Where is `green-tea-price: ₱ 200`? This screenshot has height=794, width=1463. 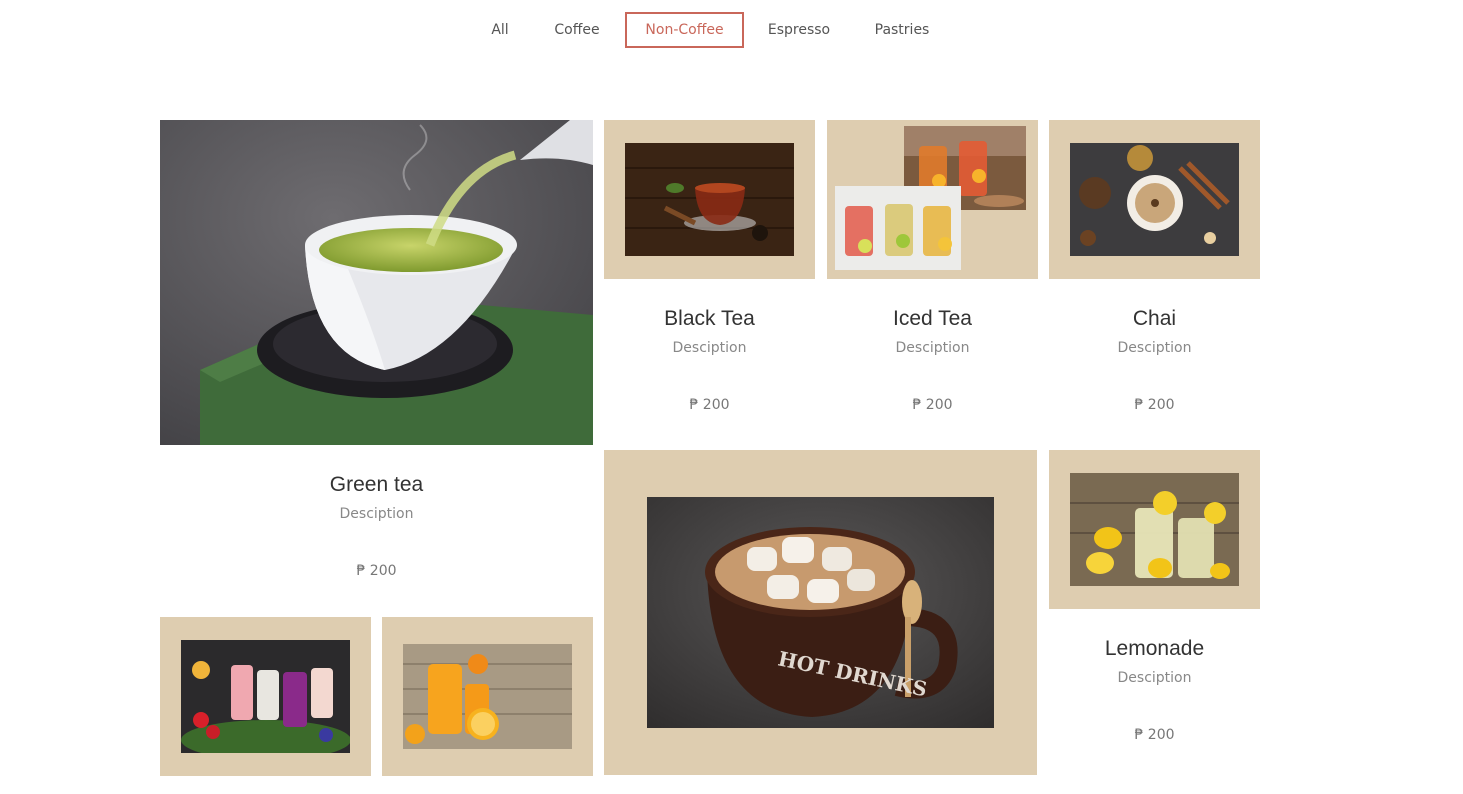
green-tea-price: ₱ 200 is located at coordinates (376, 571).